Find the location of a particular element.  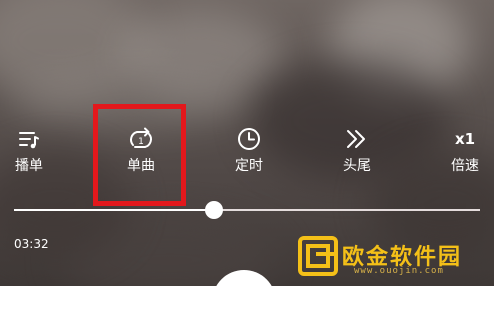

clock-icon is located at coordinates (249, 139).